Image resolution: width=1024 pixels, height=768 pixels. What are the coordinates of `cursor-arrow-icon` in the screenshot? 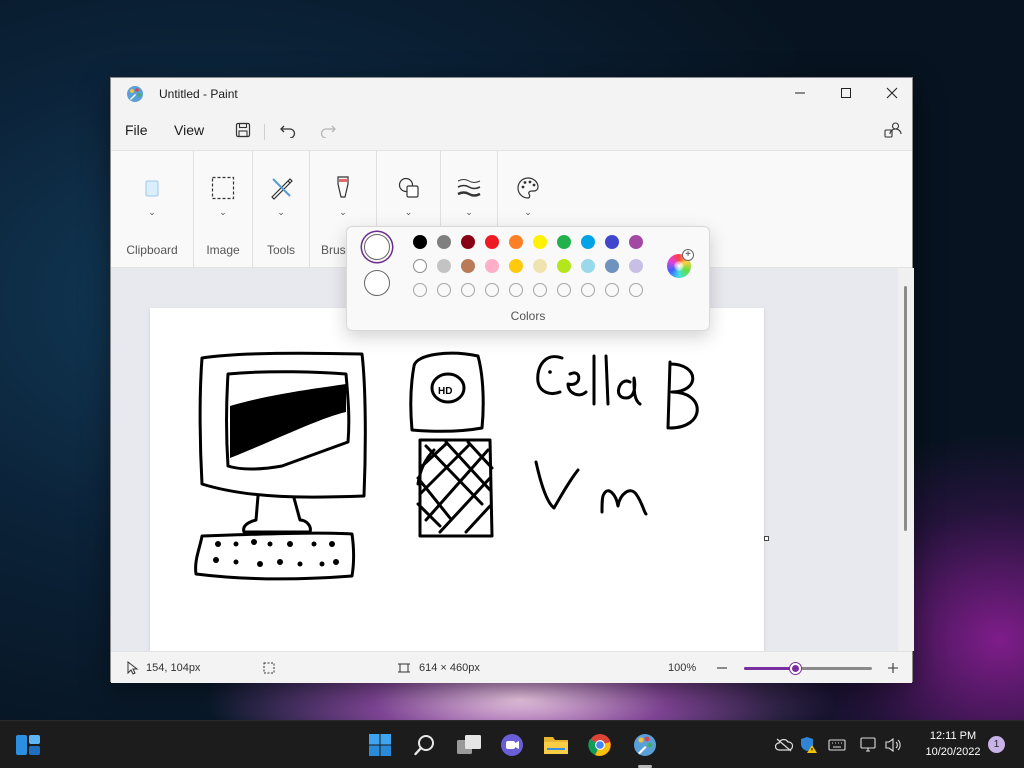 It's located at (133, 668).